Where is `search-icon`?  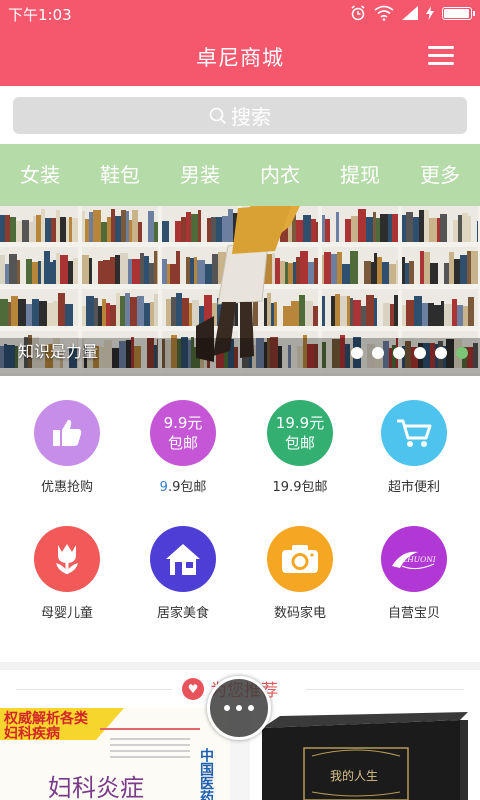
search-icon is located at coordinates (218, 115).